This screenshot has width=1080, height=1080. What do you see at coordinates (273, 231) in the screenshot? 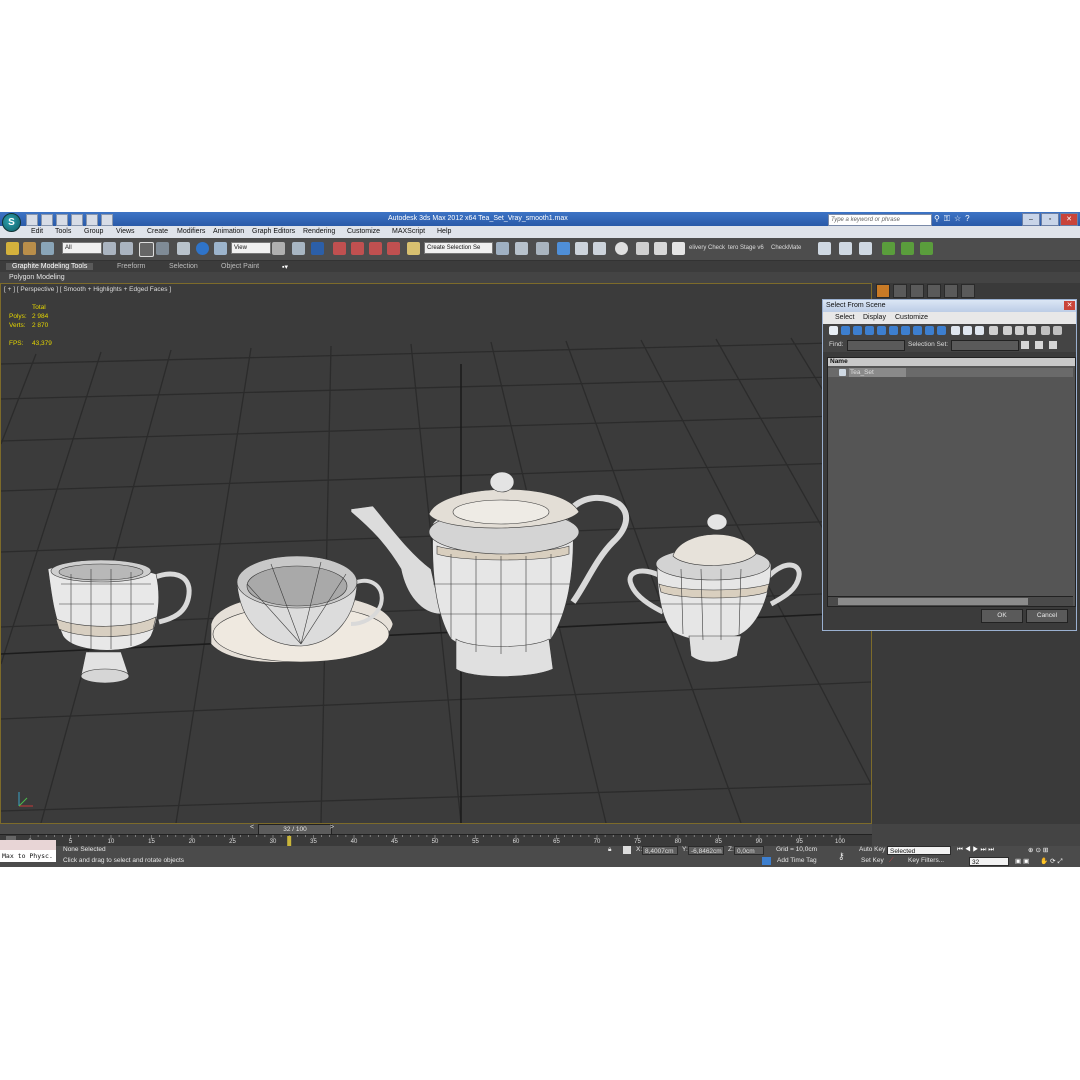
I see `menu-graph-editors: Graph Editors` at bounding box center [273, 231].